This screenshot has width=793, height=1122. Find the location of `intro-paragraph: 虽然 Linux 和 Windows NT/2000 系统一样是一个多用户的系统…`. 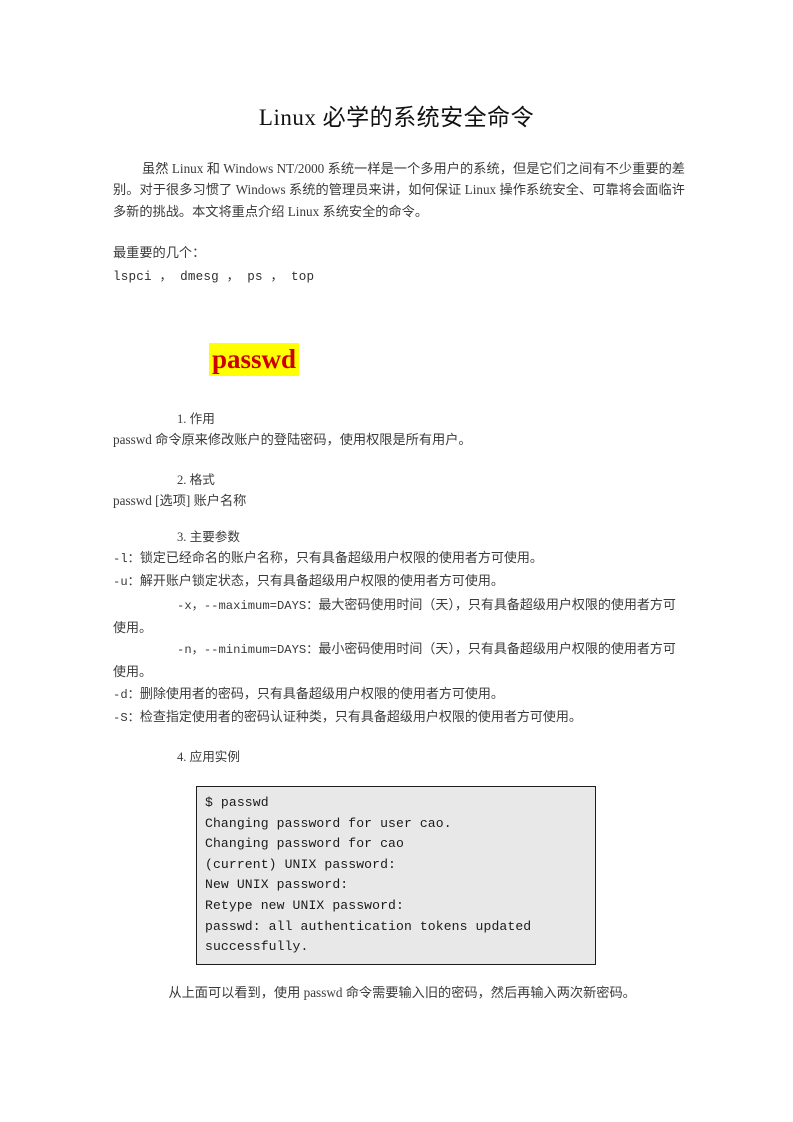

intro-paragraph: 虽然 Linux 和 Windows NT/2000 系统一样是一个多用户的系统… is located at coordinates (399, 190).